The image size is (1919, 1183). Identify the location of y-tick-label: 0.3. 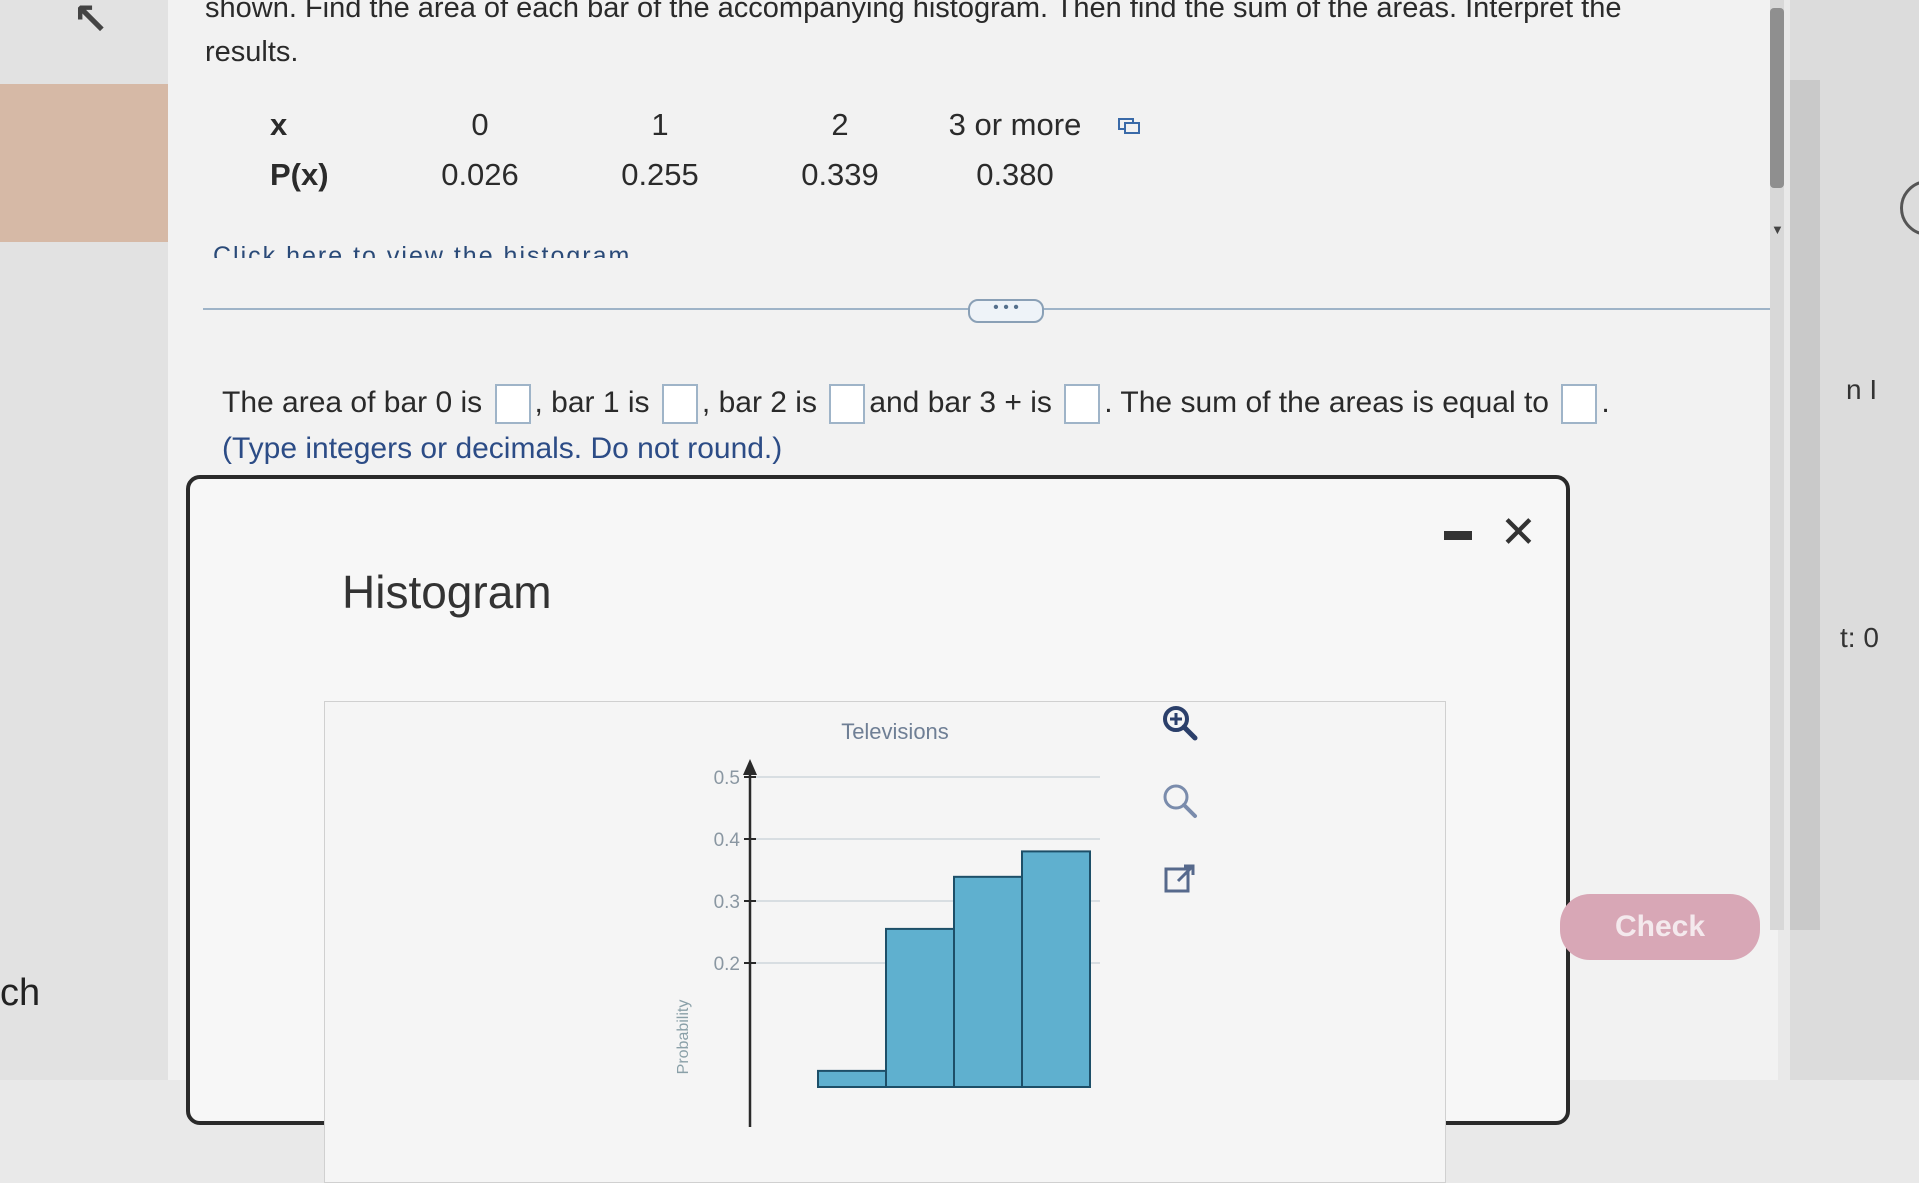
(727, 902).